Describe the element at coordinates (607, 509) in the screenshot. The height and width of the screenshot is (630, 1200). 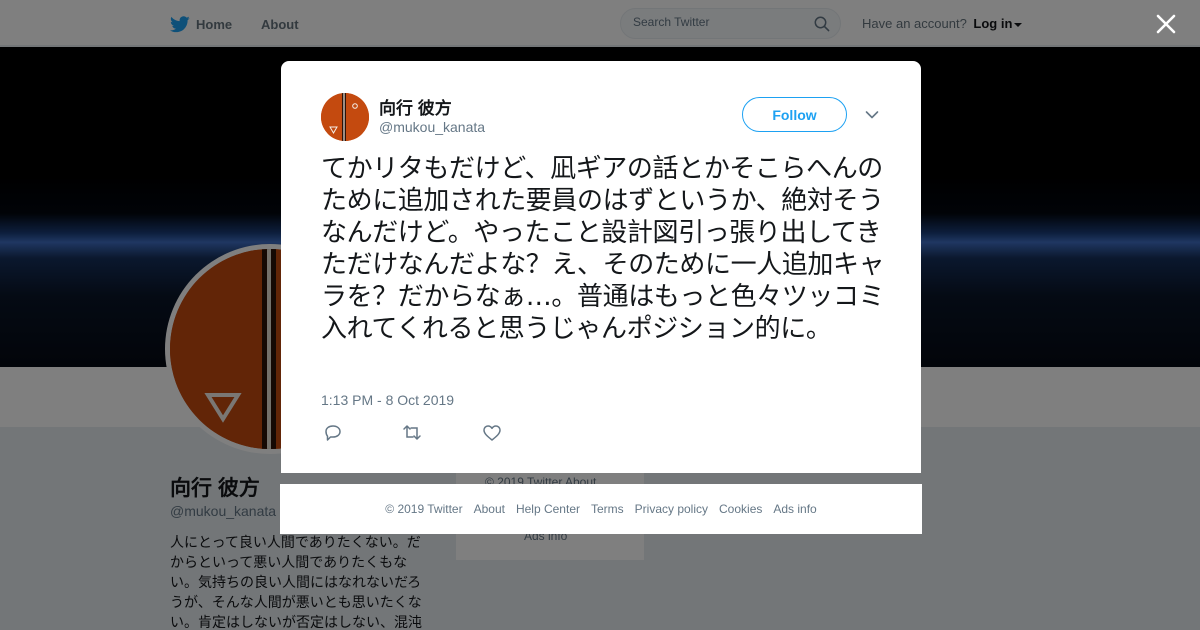
I see `footer-terms-link: Terms` at that location.